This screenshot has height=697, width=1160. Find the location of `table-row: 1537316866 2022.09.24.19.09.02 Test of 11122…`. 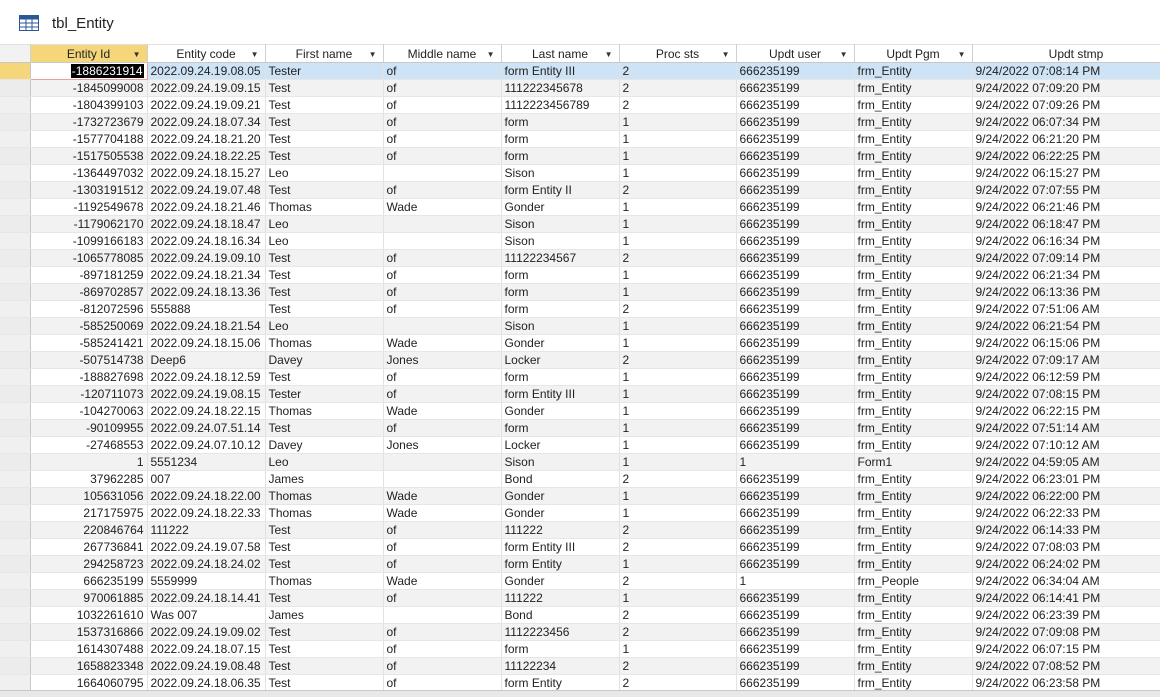

table-row: 1537316866 2022.09.24.19.09.02 Test of 11122… is located at coordinates (580, 632).